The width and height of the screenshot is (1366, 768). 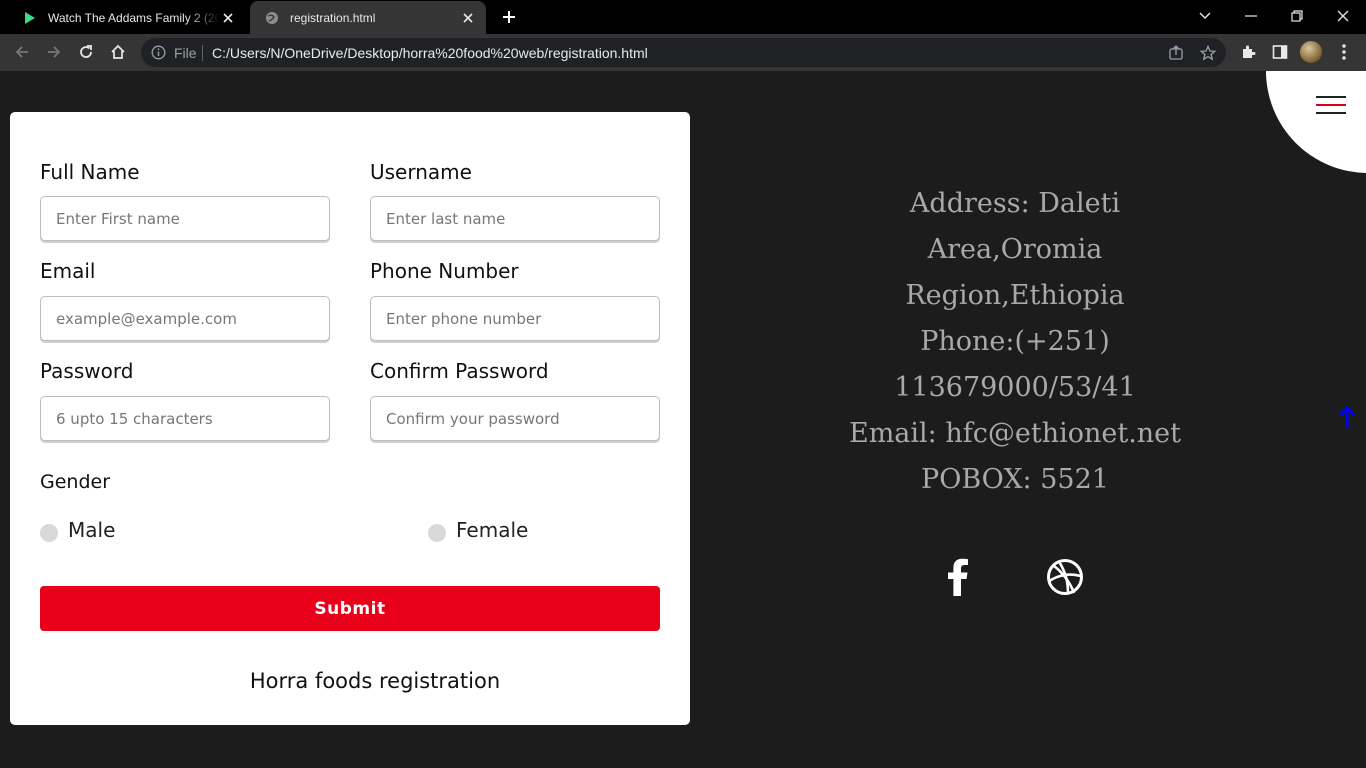 I want to click on address-line: Area,Oromia, so click(x=1015, y=249).